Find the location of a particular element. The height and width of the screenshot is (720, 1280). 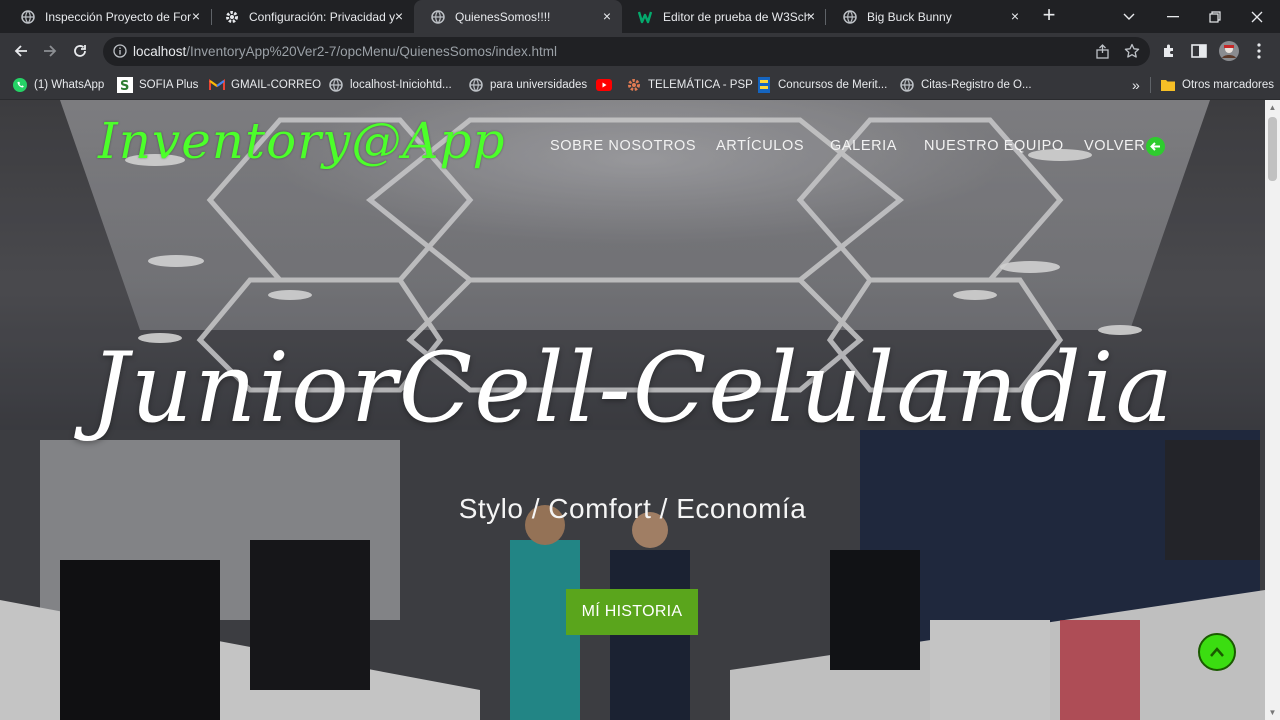

chevron-up-icon is located at coordinates (1217, 652).